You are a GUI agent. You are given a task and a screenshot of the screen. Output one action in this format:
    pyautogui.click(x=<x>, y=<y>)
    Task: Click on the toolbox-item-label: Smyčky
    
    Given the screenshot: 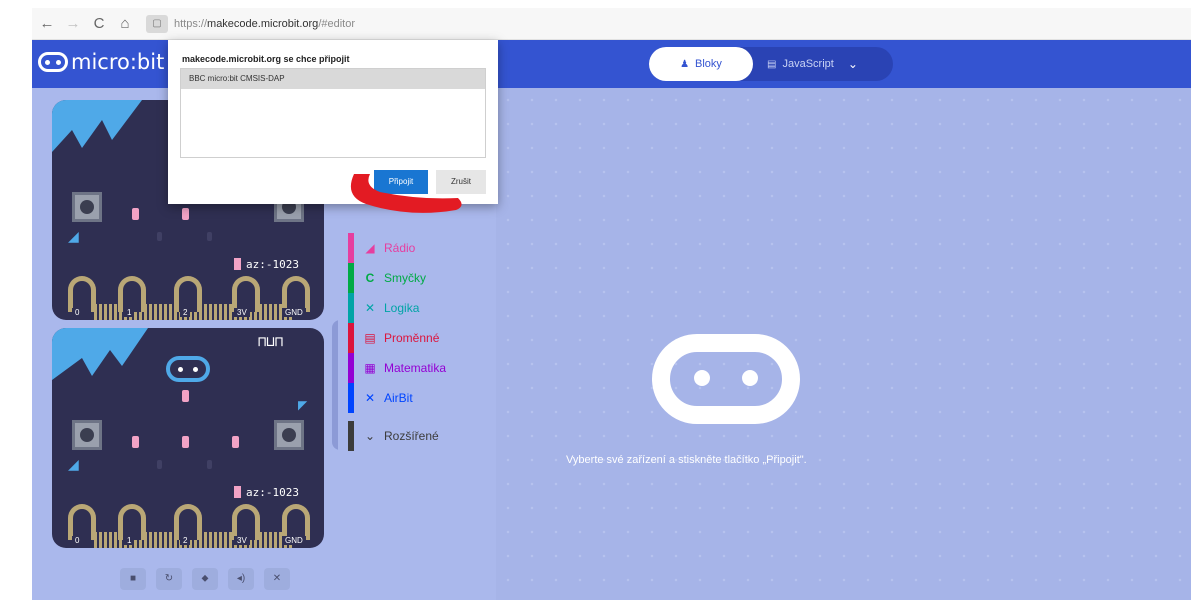 What is the action you would take?
    pyautogui.click(x=405, y=278)
    